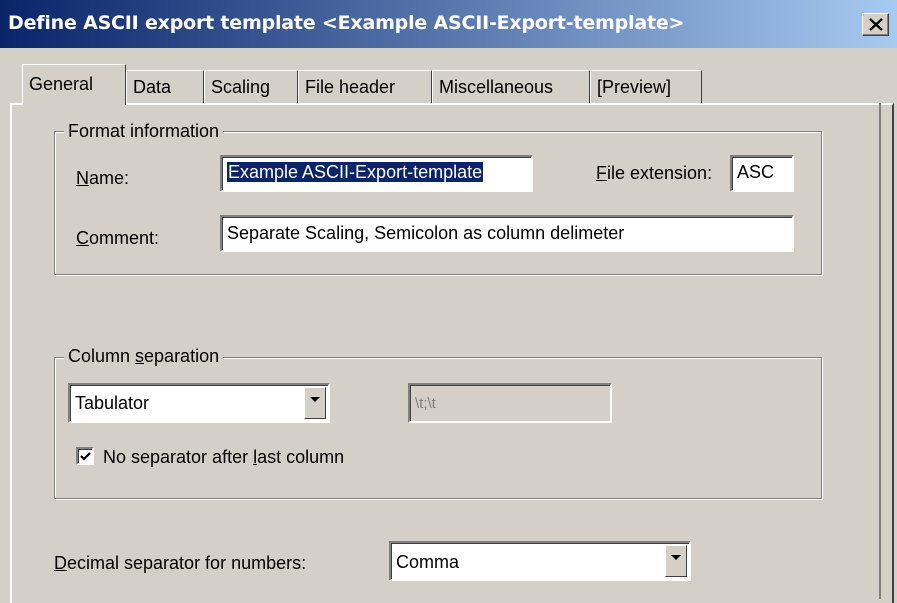 Image resolution: width=897 pixels, height=603 pixels. What do you see at coordinates (350, 87) in the screenshot?
I see `tab-label: File header` at bounding box center [350, 87].